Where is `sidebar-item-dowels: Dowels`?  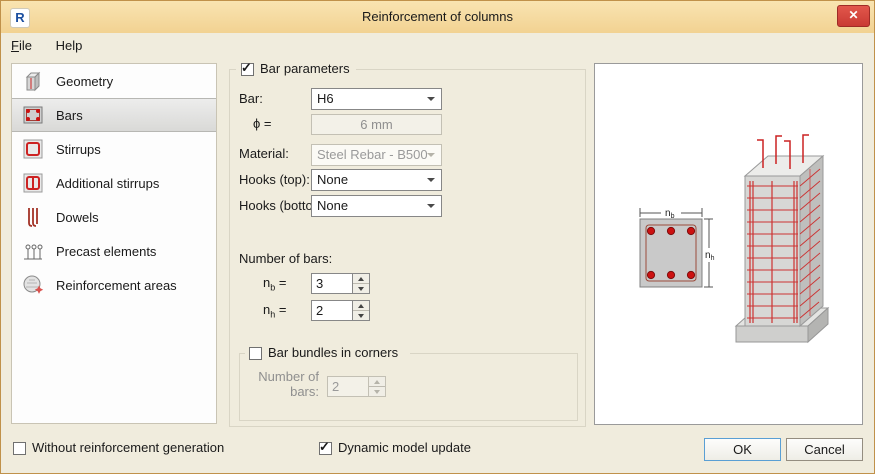 sidebar-item-dowels: Dowels is located at coordinates (114, 217).